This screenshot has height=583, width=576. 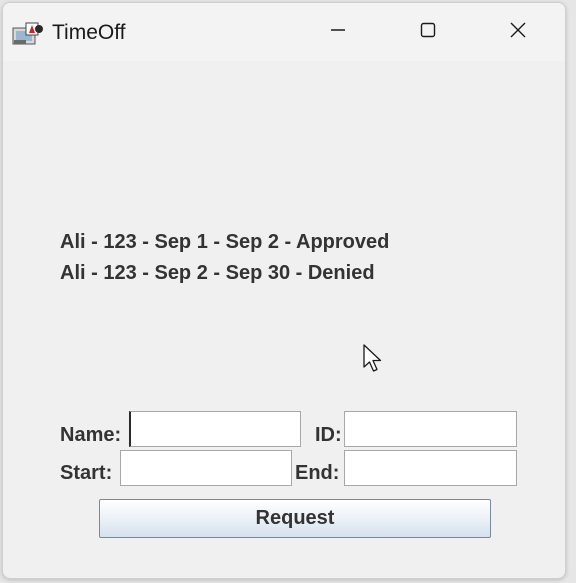 I want to click on maximize-icon, so click(x=428, y=32).